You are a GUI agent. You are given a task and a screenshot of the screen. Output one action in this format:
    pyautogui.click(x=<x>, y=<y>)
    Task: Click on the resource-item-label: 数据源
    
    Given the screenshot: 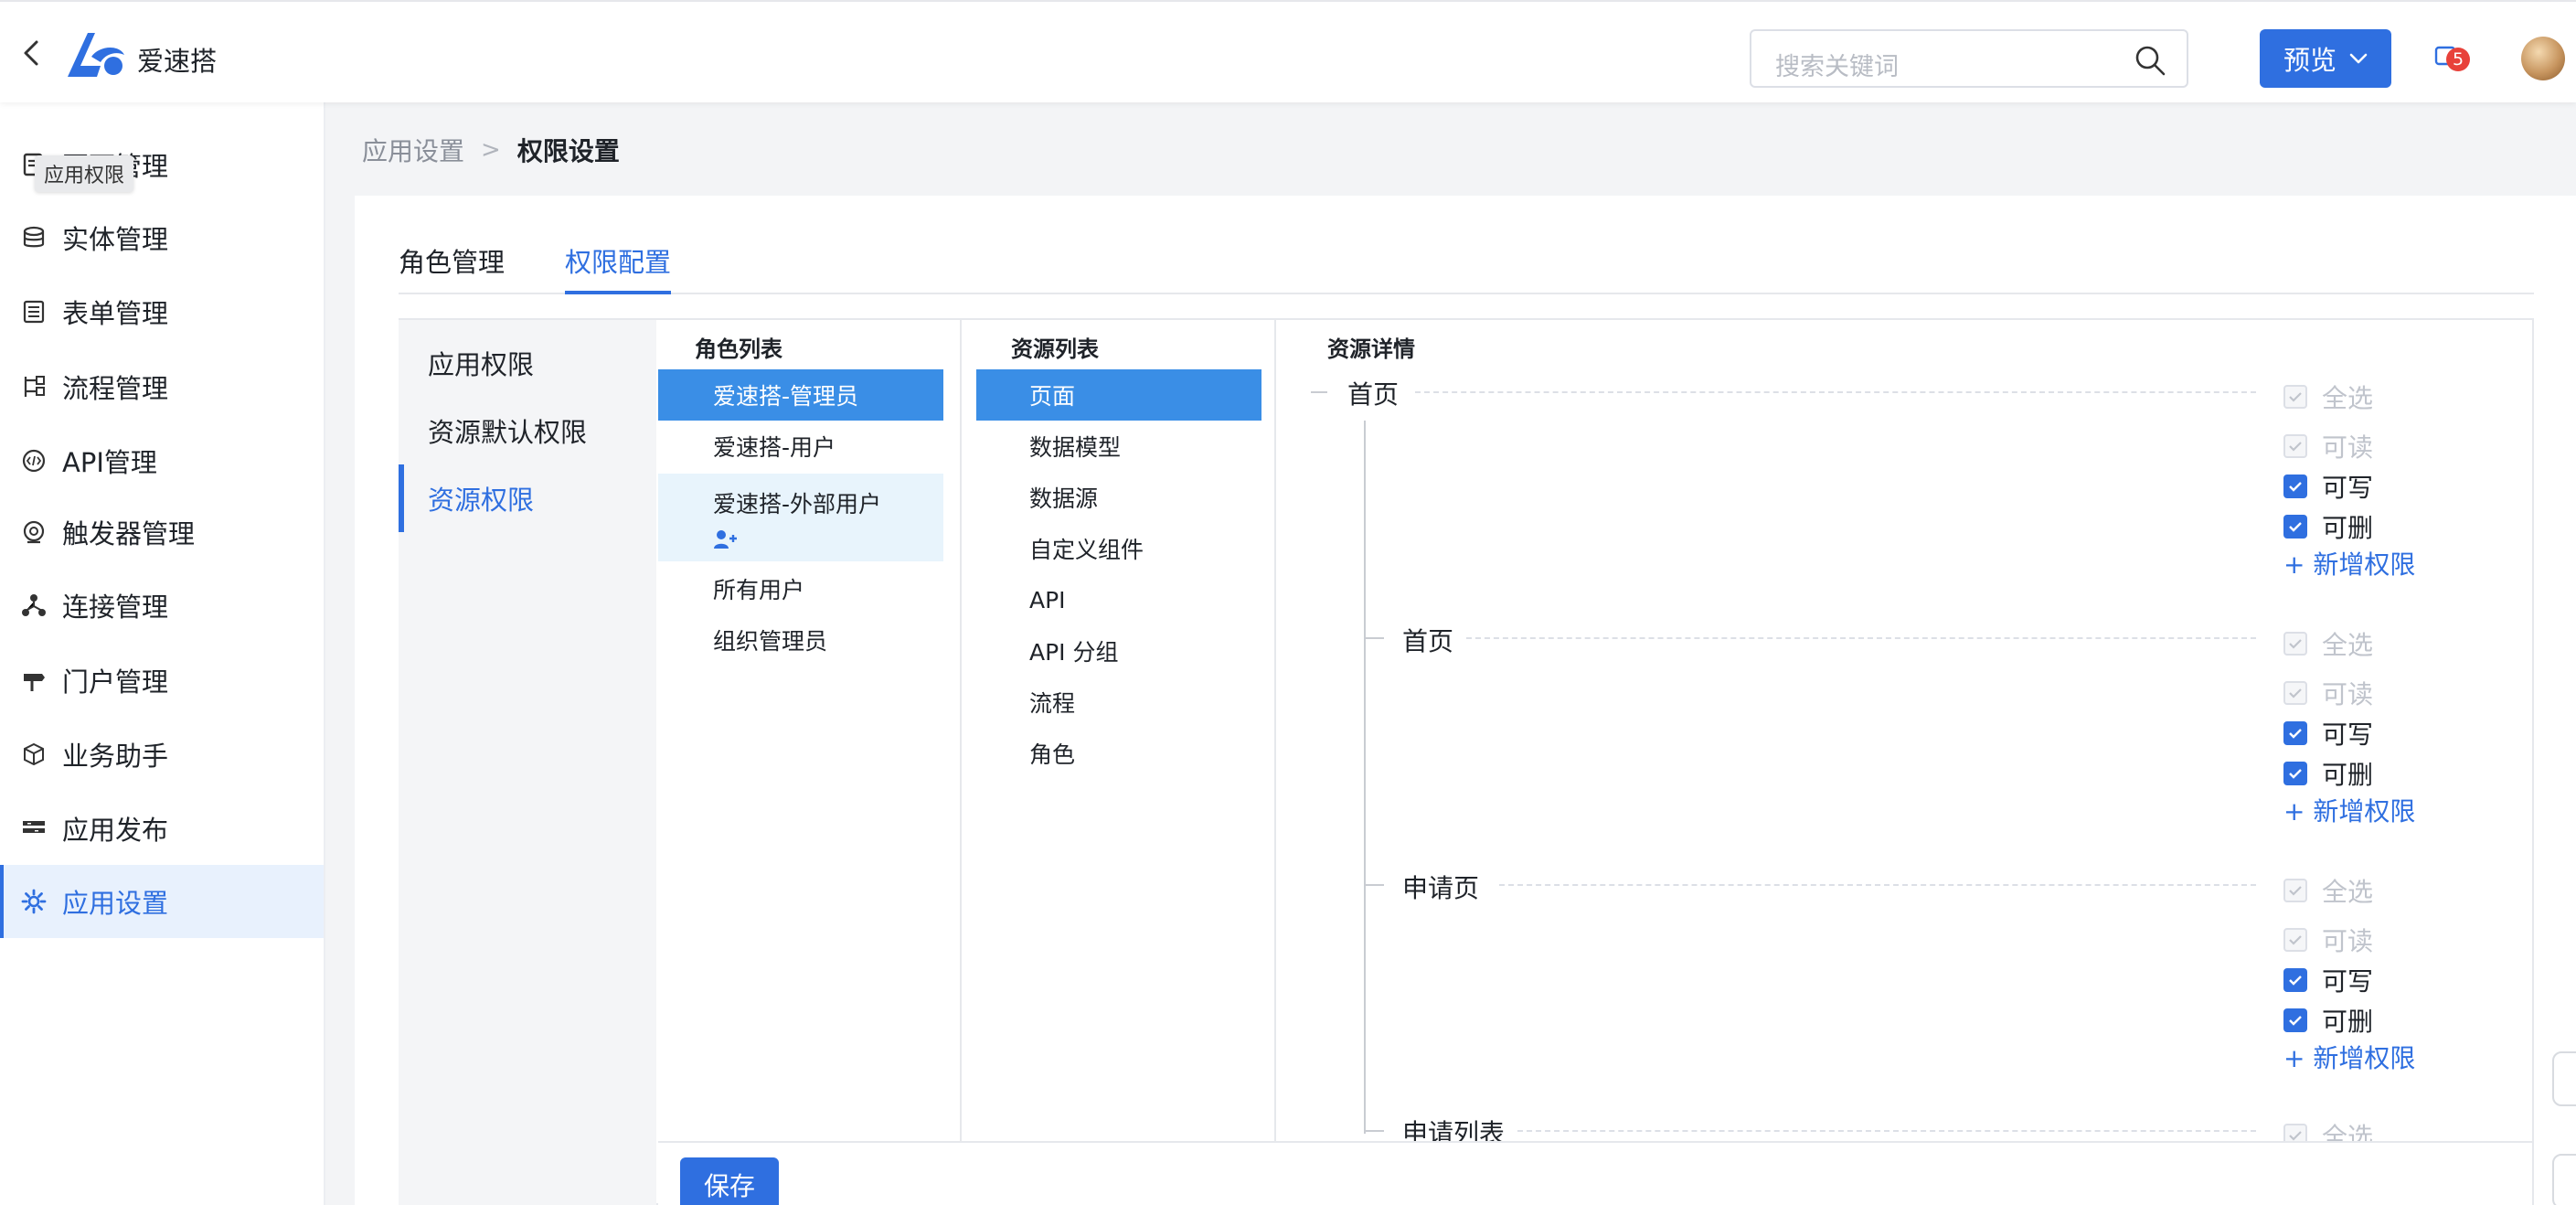 What is the action you would take?
    pyautogui.click(x=1064, y=498)
    